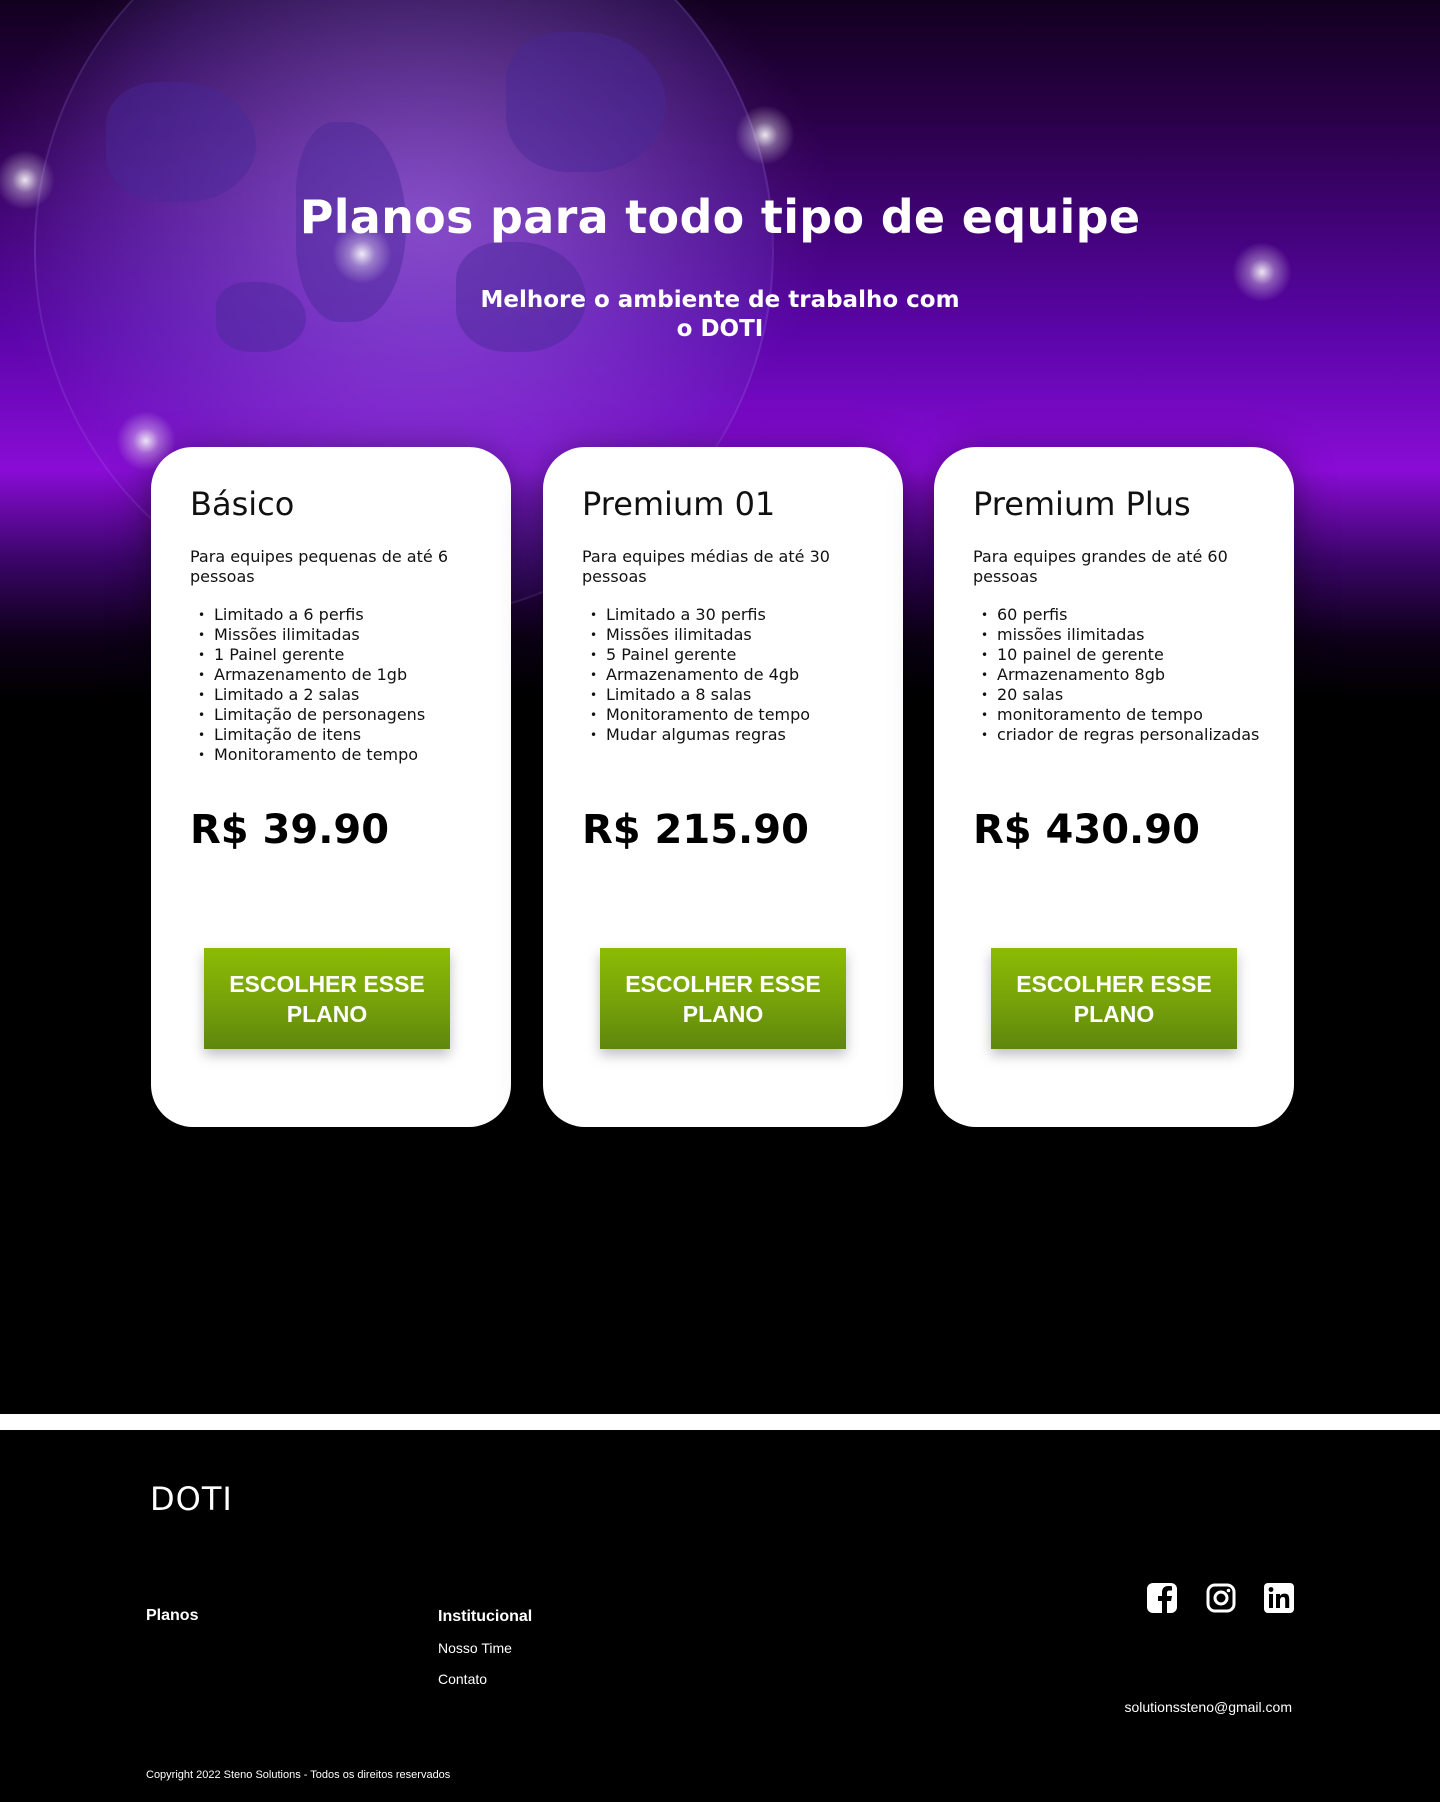 This screenshot has width=1440, height=1802. I want to click on plan-feature: Mudar algumas regras, so click(727, 735).